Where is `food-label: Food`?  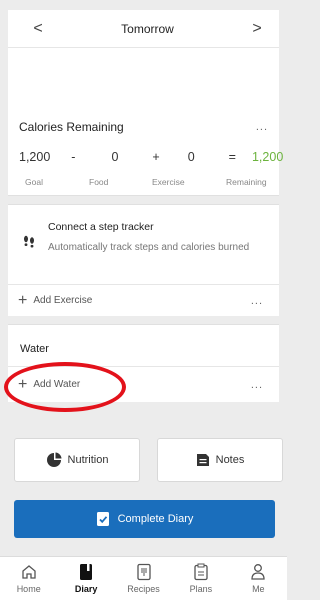
food-label: Food is located at coordinates (99, 182).